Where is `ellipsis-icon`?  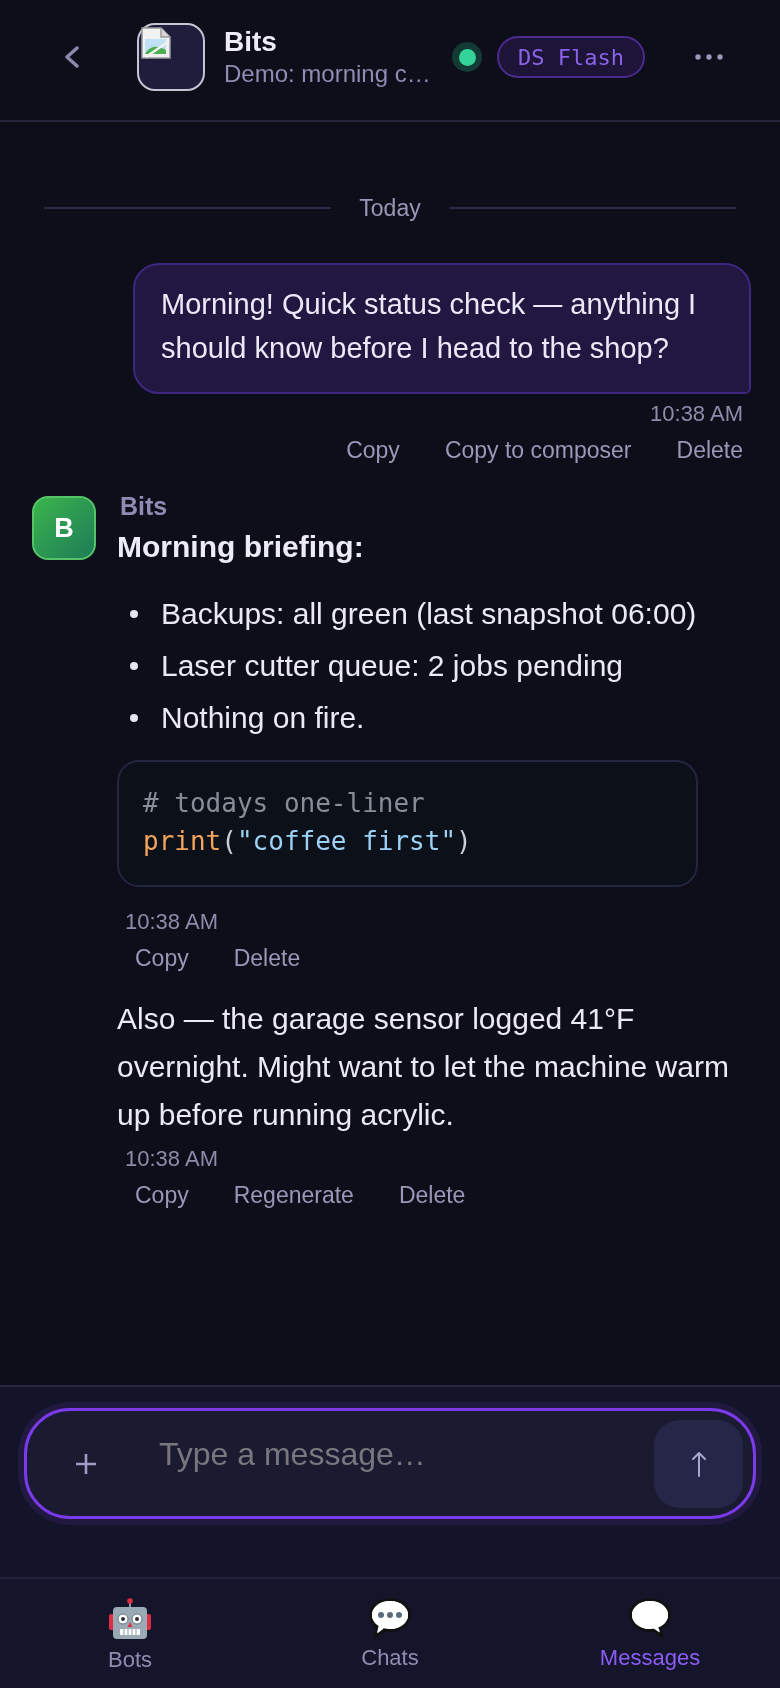
ellipsis-icon is located at coordinates (708, 57).